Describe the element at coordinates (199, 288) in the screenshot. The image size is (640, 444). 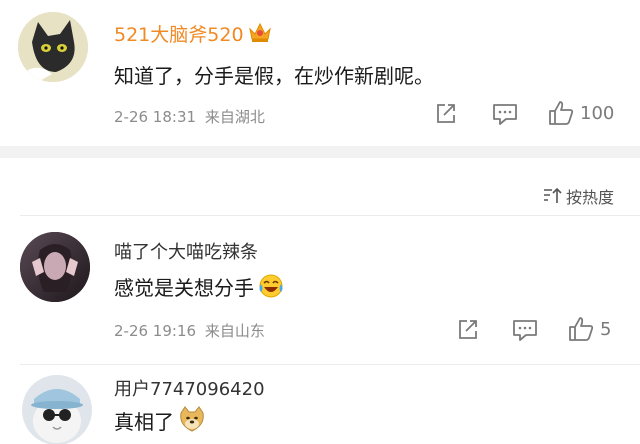
I see `comment-text: 感觉是关想分手` at that location.